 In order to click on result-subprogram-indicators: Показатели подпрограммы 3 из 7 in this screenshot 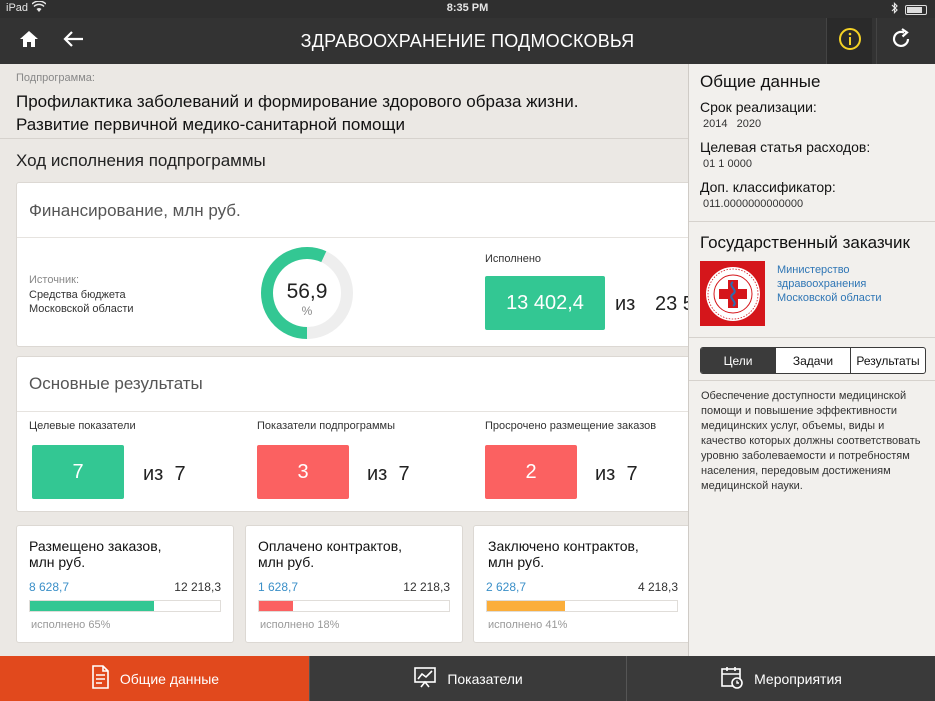, I will do `click(333, 459)`.